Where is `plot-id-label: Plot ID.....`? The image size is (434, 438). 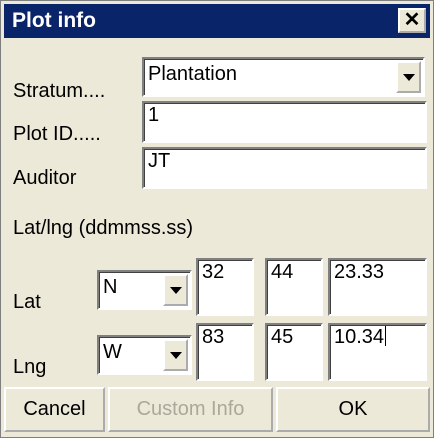
plot-id-label: Plot ID..... is located at coordinates (57, 134).